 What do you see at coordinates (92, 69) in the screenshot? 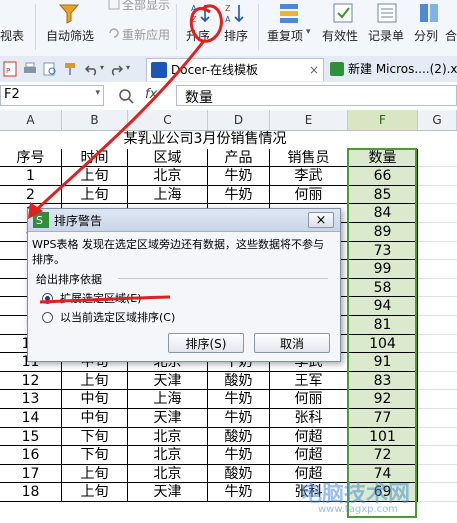
I see `undo-icon` at bounding box center [92, 69].